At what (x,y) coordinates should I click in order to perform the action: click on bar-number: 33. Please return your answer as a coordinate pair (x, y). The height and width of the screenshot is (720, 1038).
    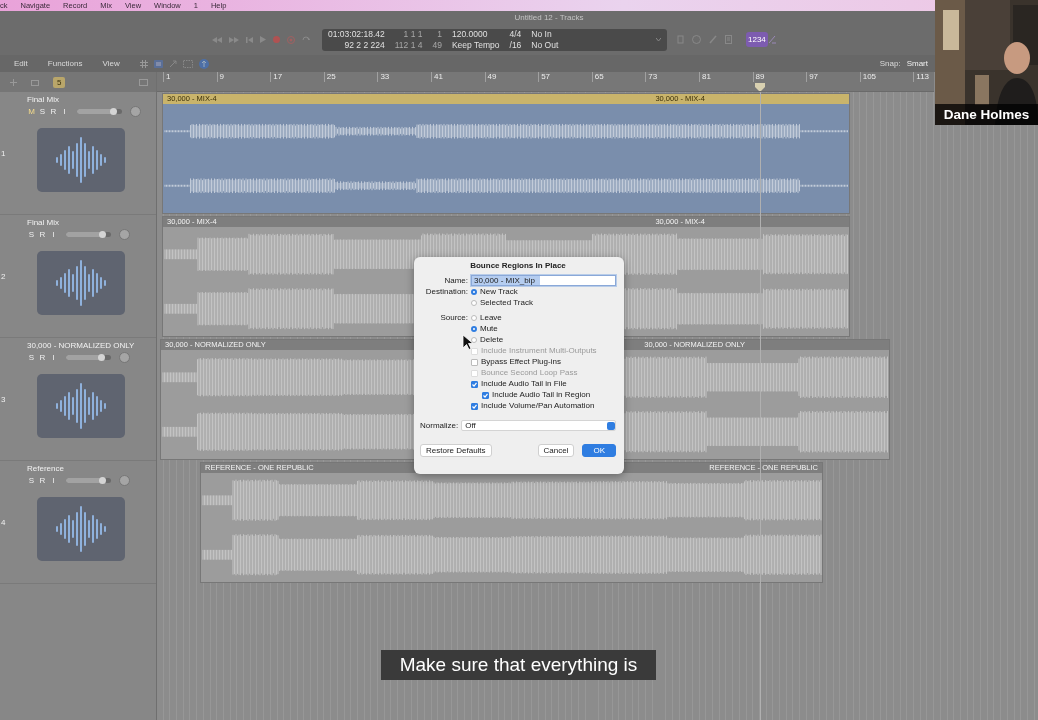
    Looking at the image, I should click on (404, 77).